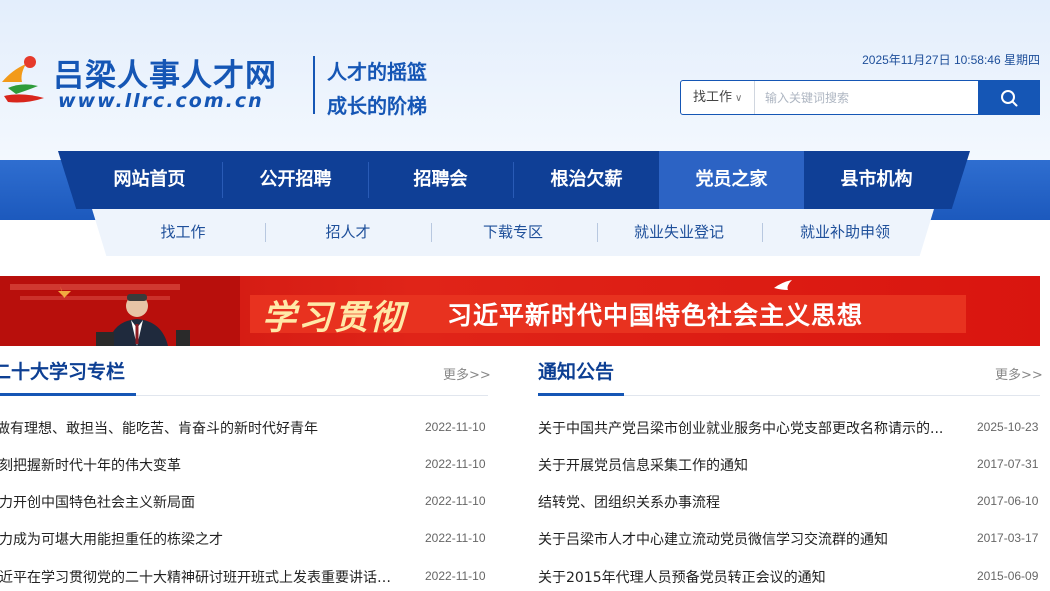 The height and width of the screenshot is (591, 1050). What do you see at coordinates (161, 101) in the screenshot?
I see `site-url: www.llrc.com.cn` at bounding box center [161, 101].